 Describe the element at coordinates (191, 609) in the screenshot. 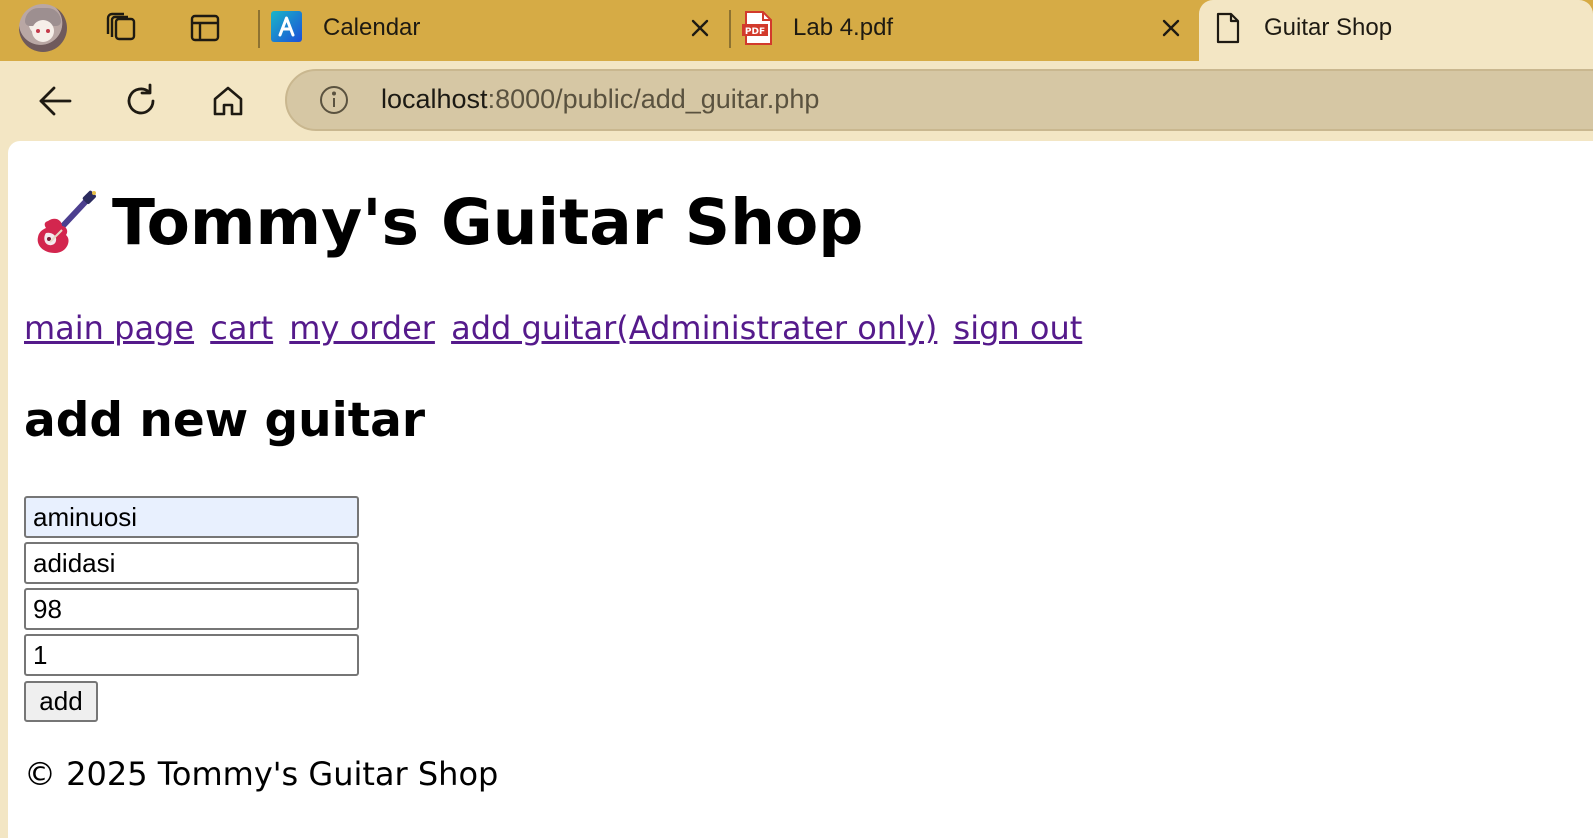

I see `guitar-price-input` at that location.